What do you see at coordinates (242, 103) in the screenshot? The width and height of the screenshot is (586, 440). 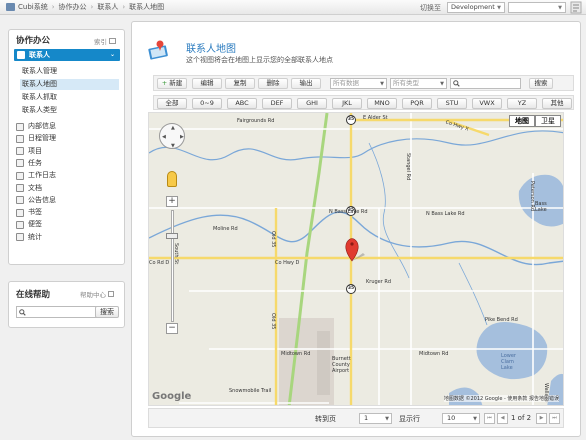 I see `alpha-filter-button: ABC` at bounding box center [242, 103].